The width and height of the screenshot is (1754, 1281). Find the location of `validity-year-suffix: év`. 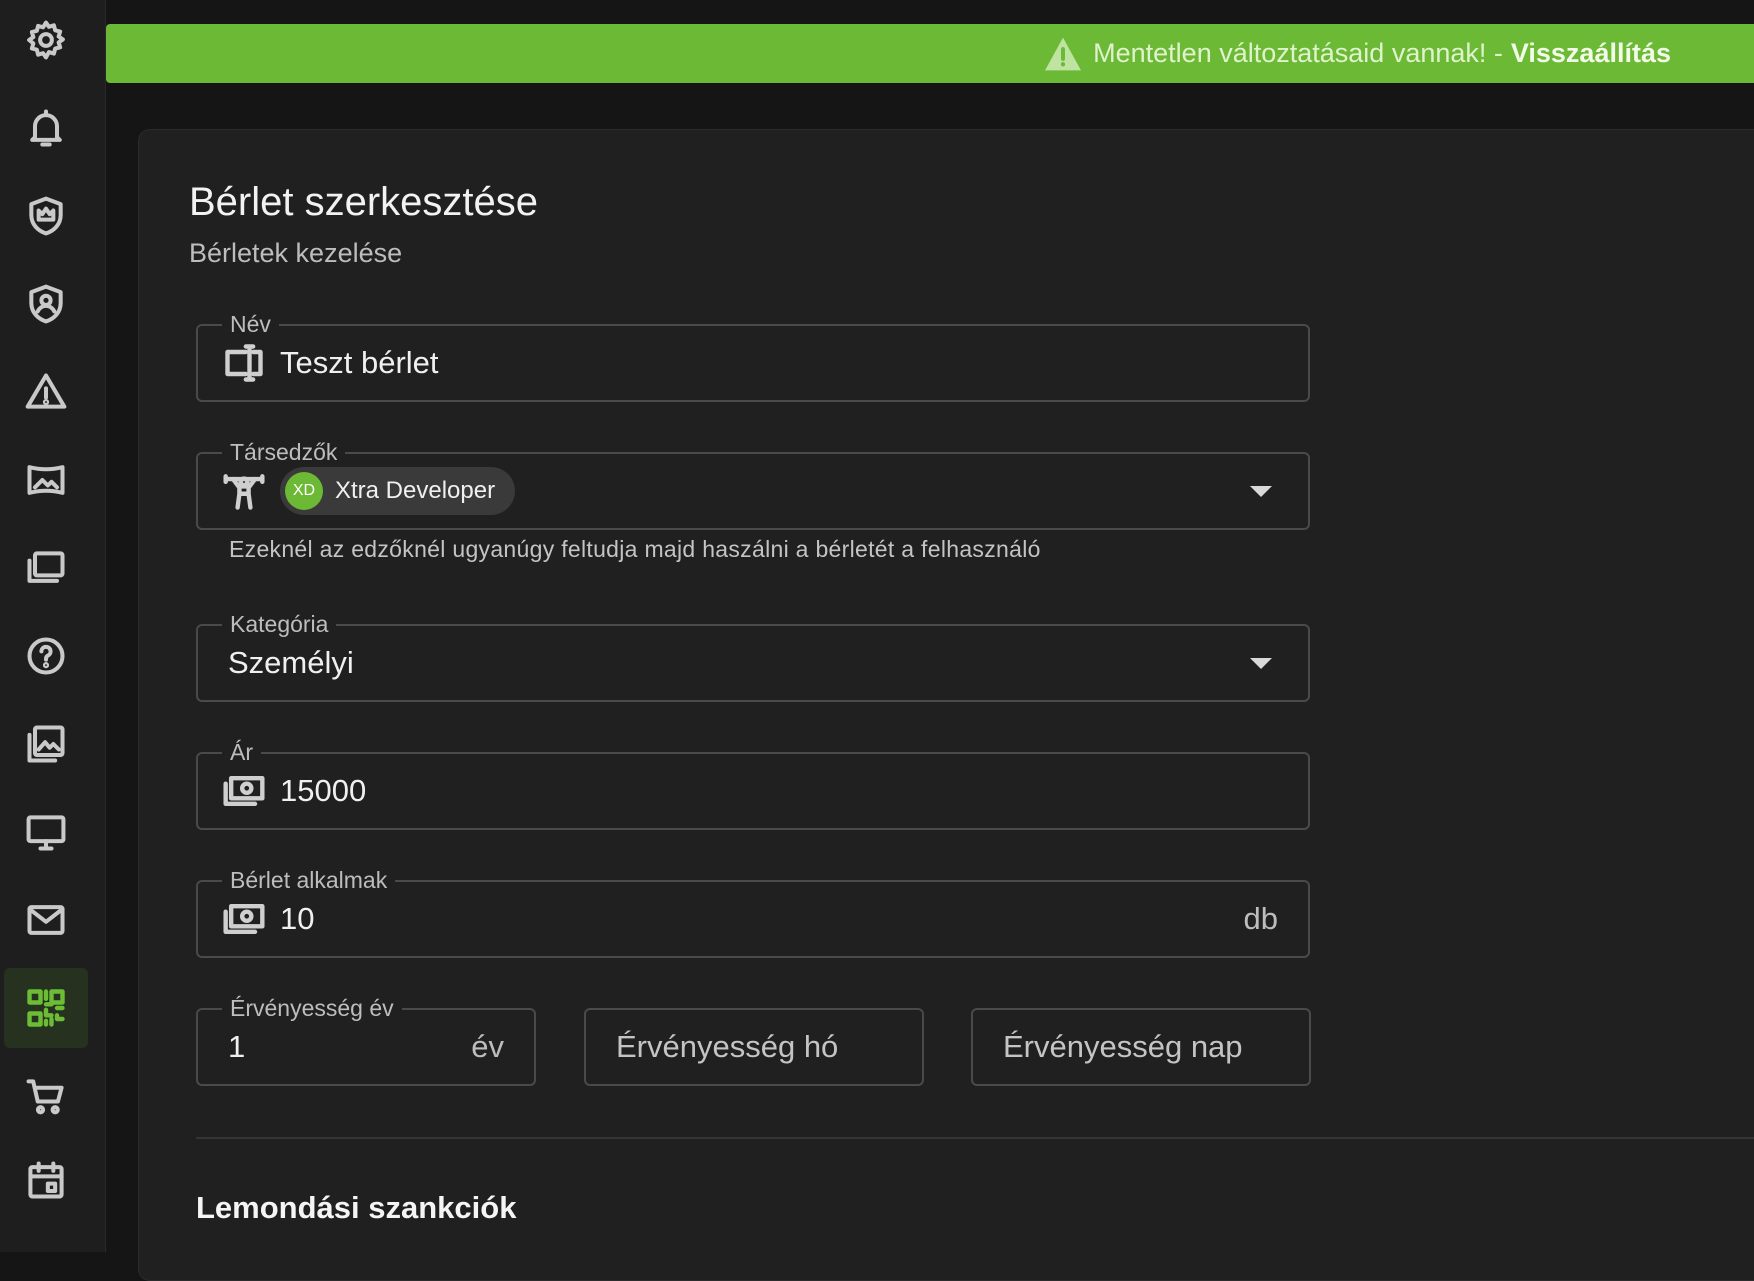

validity-year-suffix: év is located at coordinates (487, 1046).